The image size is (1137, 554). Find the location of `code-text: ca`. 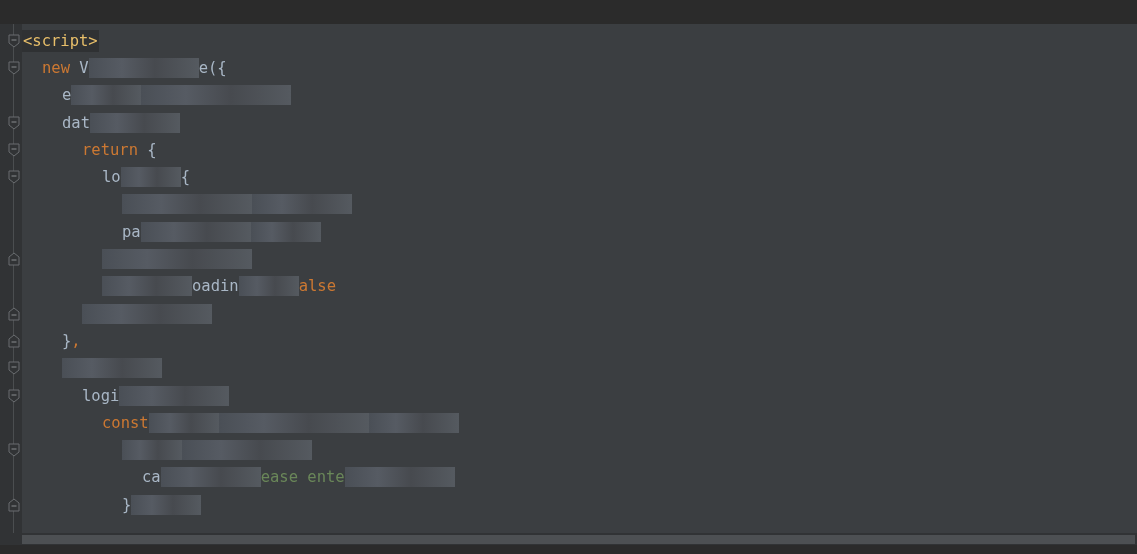

code-text: ca is located at coordinates (151, 477).